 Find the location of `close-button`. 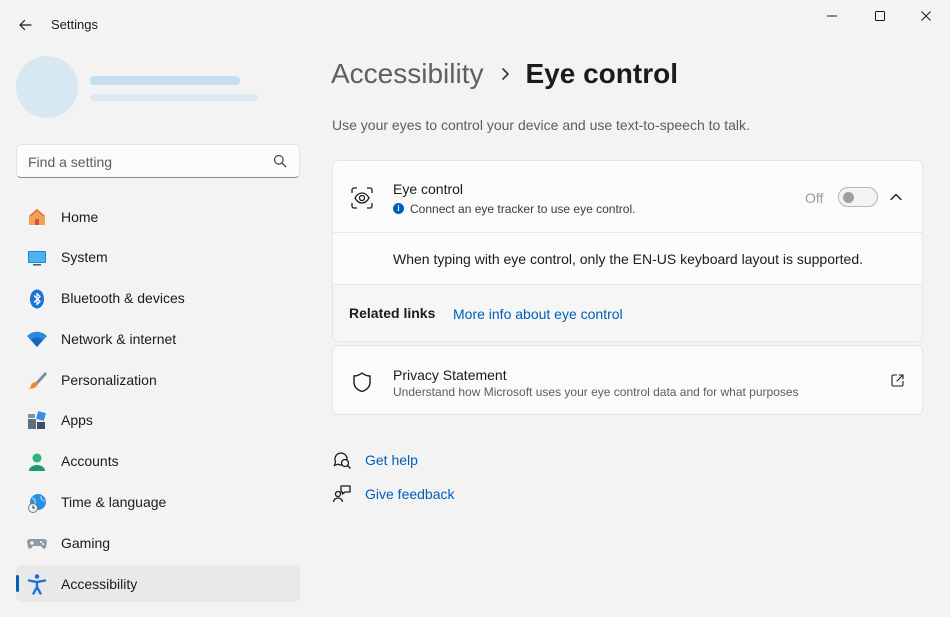

close-button is located at coordinates (926, 16).